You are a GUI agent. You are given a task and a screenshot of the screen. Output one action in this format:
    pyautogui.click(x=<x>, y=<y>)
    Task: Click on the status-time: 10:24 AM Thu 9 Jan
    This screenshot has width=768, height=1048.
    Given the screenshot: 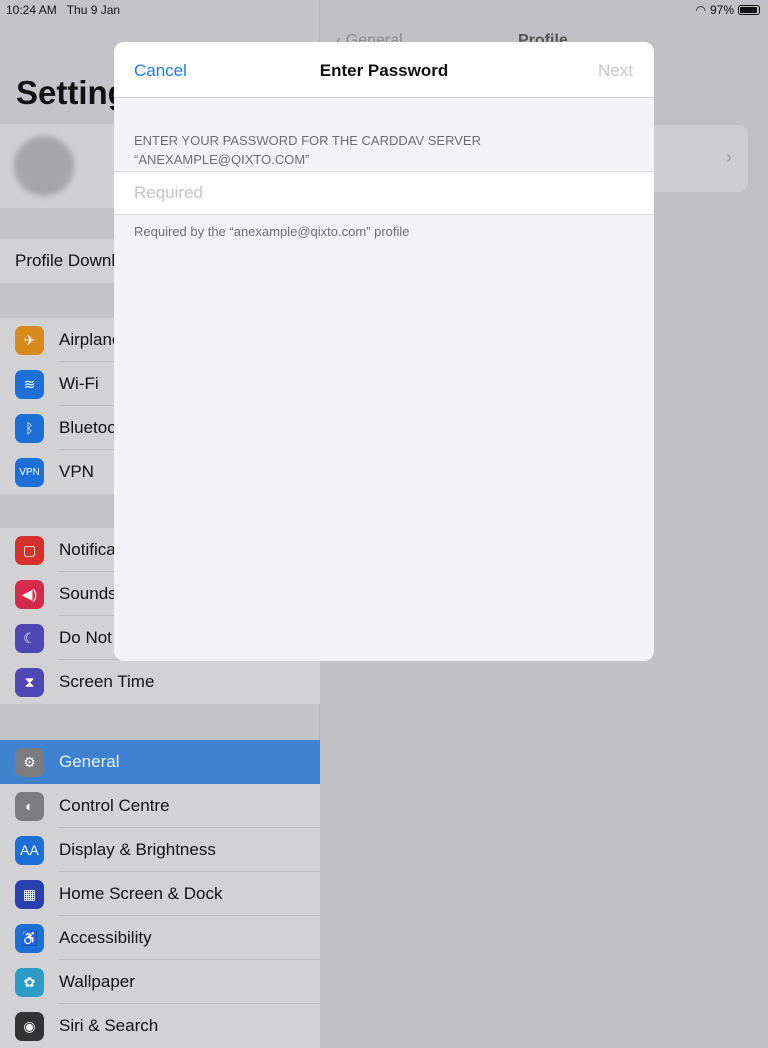 What is the action you would take?
    pyautogui.click(x=63, y=10)
    